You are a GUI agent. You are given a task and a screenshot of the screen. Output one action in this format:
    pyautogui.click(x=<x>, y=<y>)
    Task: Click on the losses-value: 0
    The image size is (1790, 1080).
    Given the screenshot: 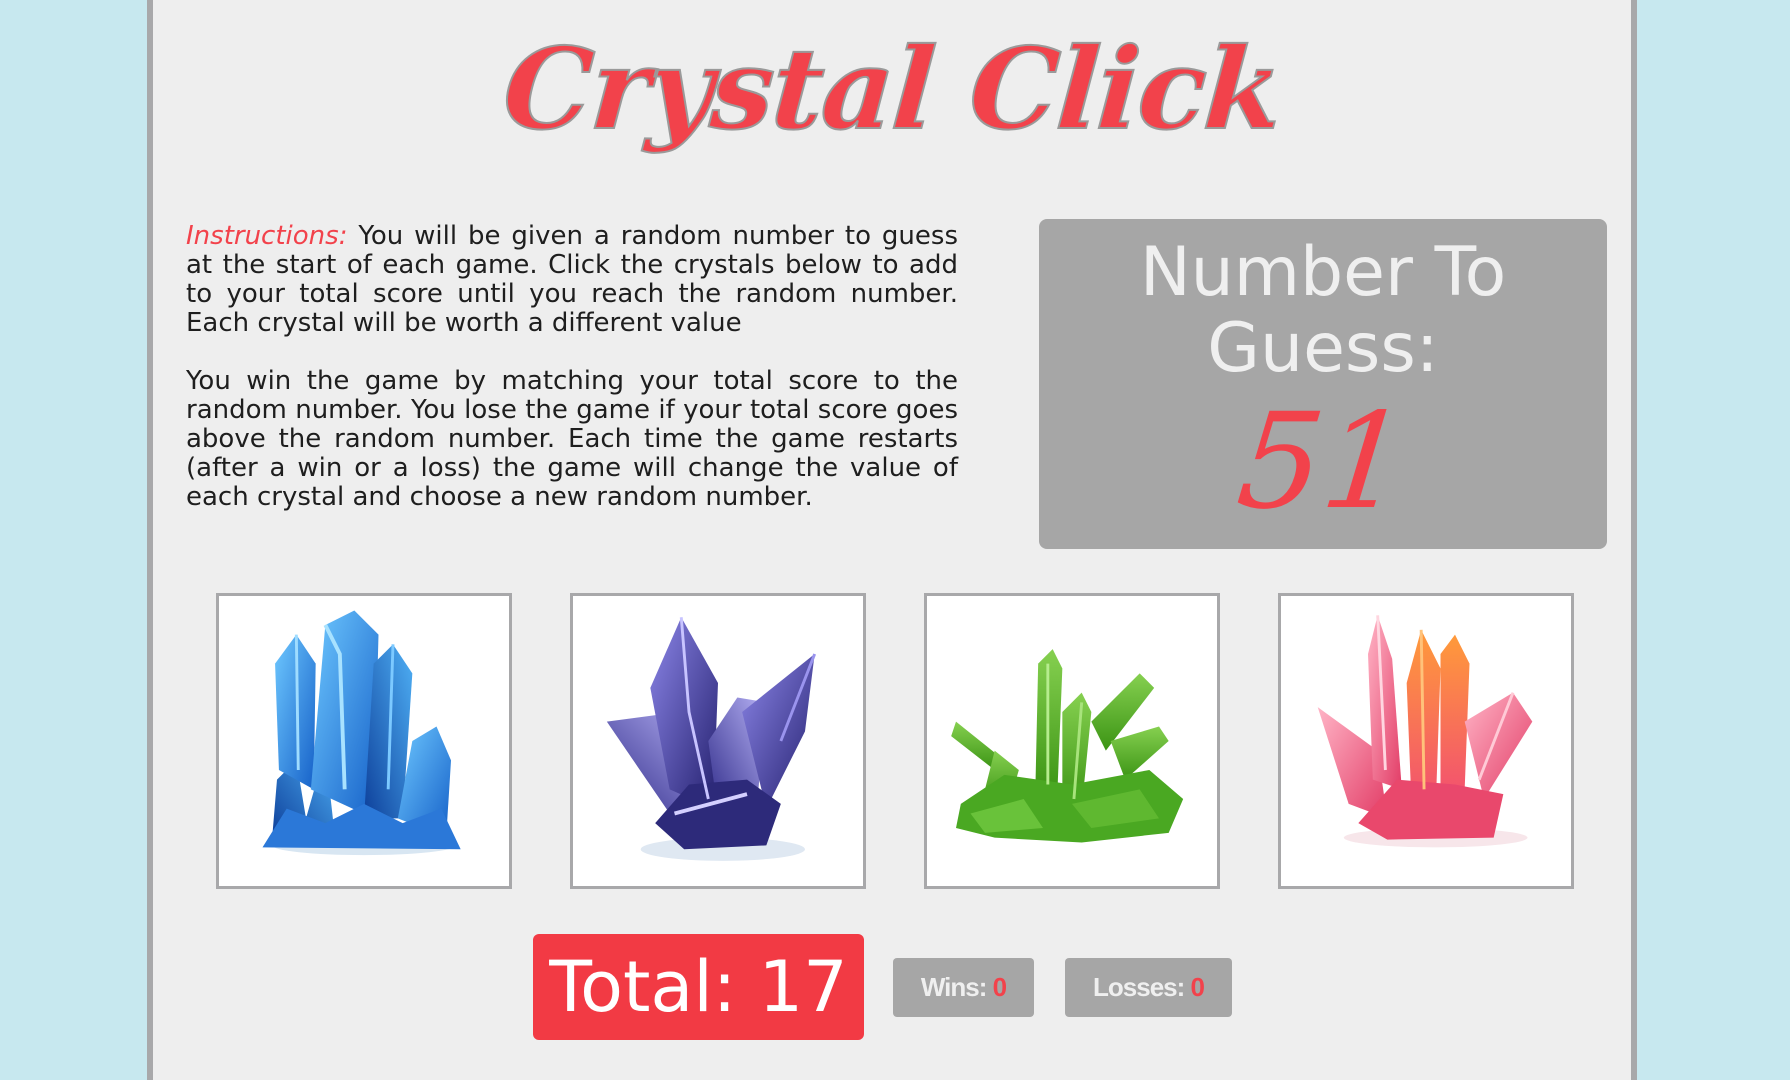 What is the action you would take?
    pyautogui.click(x=1198, y=987)
    